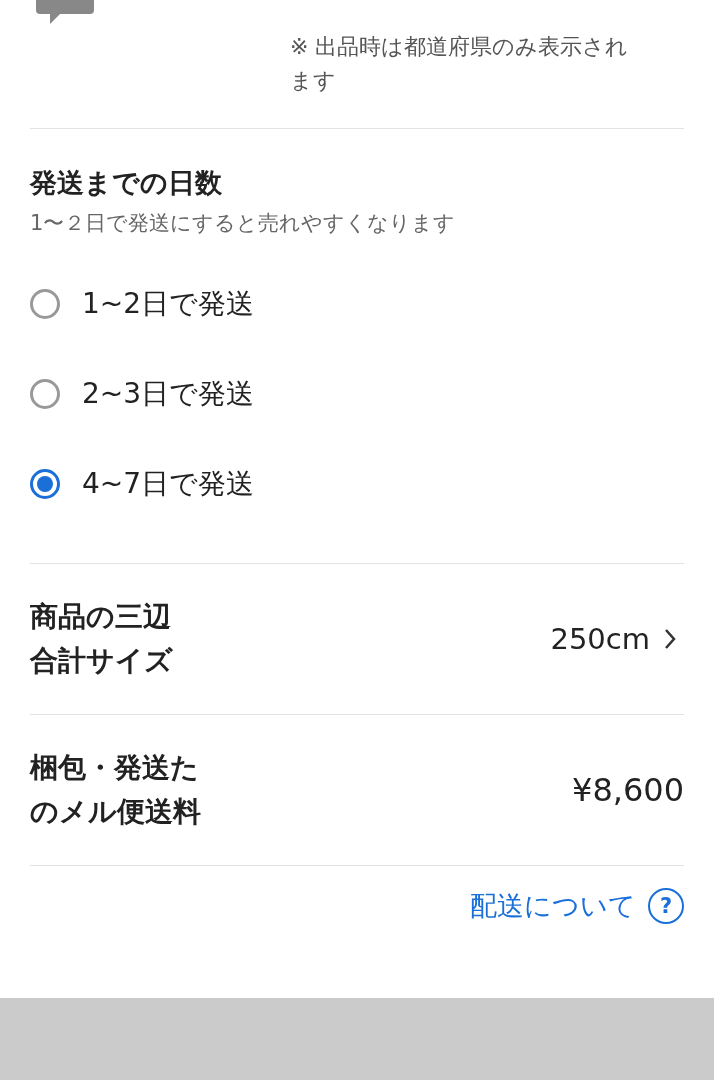 The height and width of the screenshot is (1080, 714). Describe the element at coordinates (102, 639) in the screenshot. I see `size-label: 商品の三辺合計サイズ` at that location.